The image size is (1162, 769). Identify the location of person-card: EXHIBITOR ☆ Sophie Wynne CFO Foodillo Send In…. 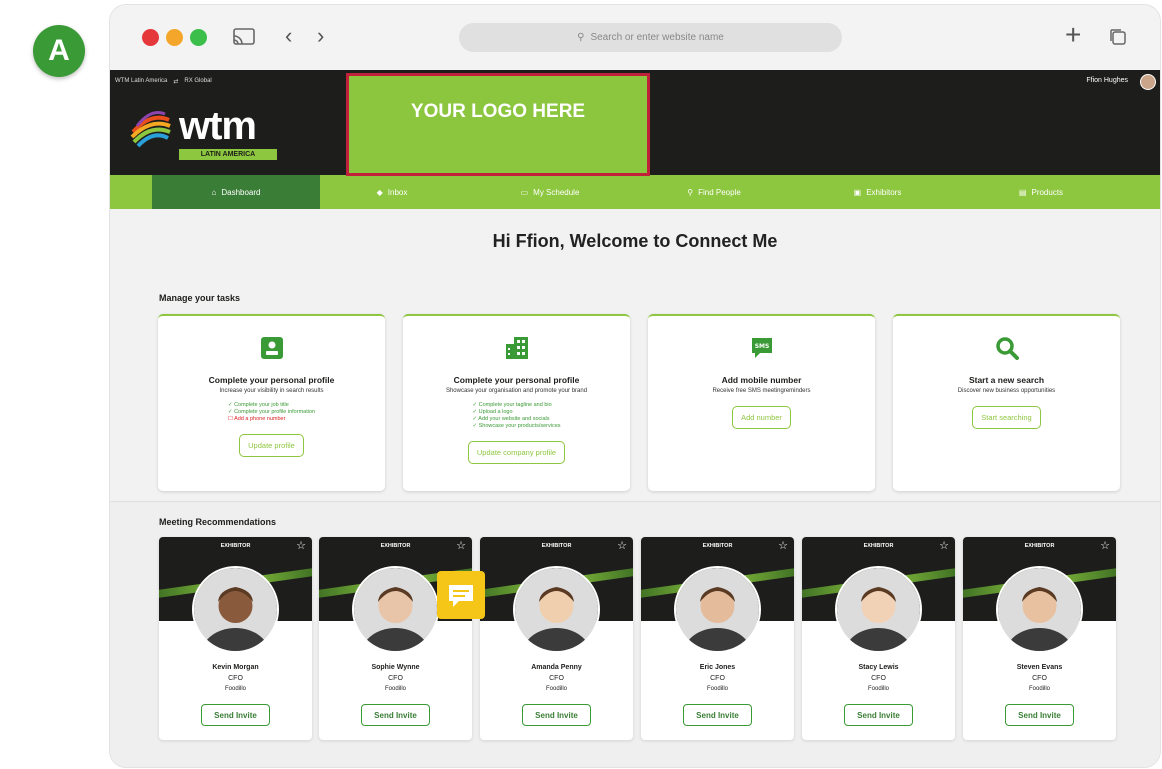
(395, 638).